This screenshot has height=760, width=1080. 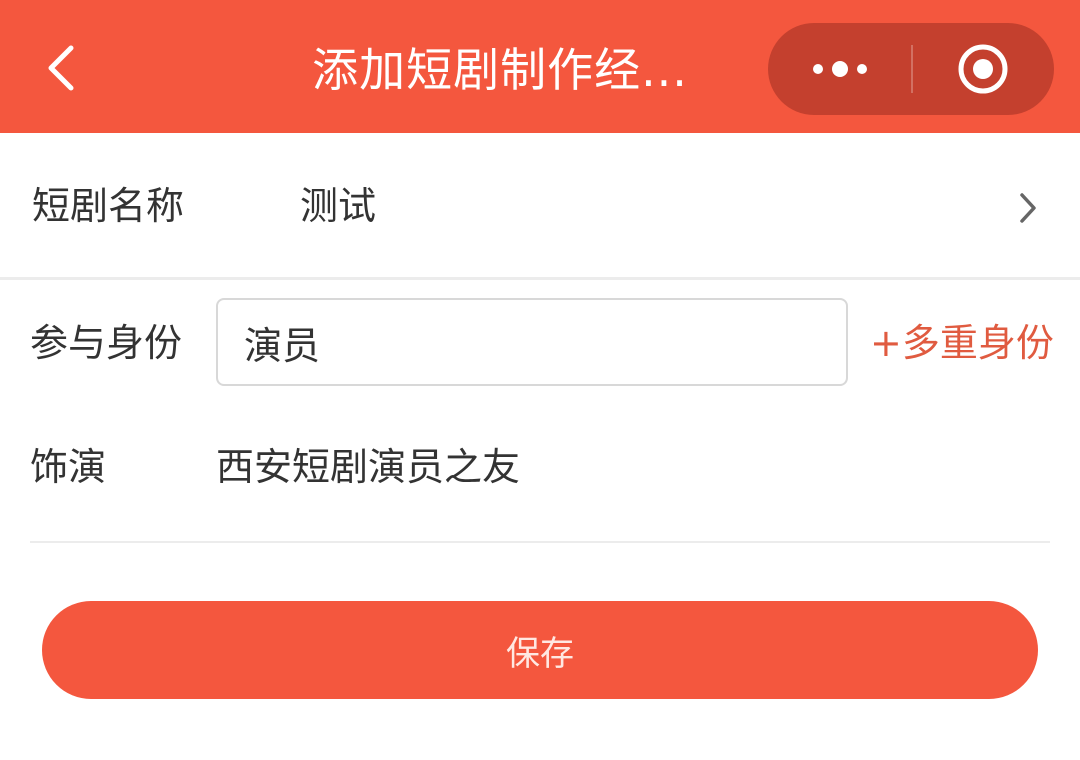 What do you see at coordinates (1028, 208) in the screenshot?
I see `chevron-right-icon` at bounding box center [1028, 208].